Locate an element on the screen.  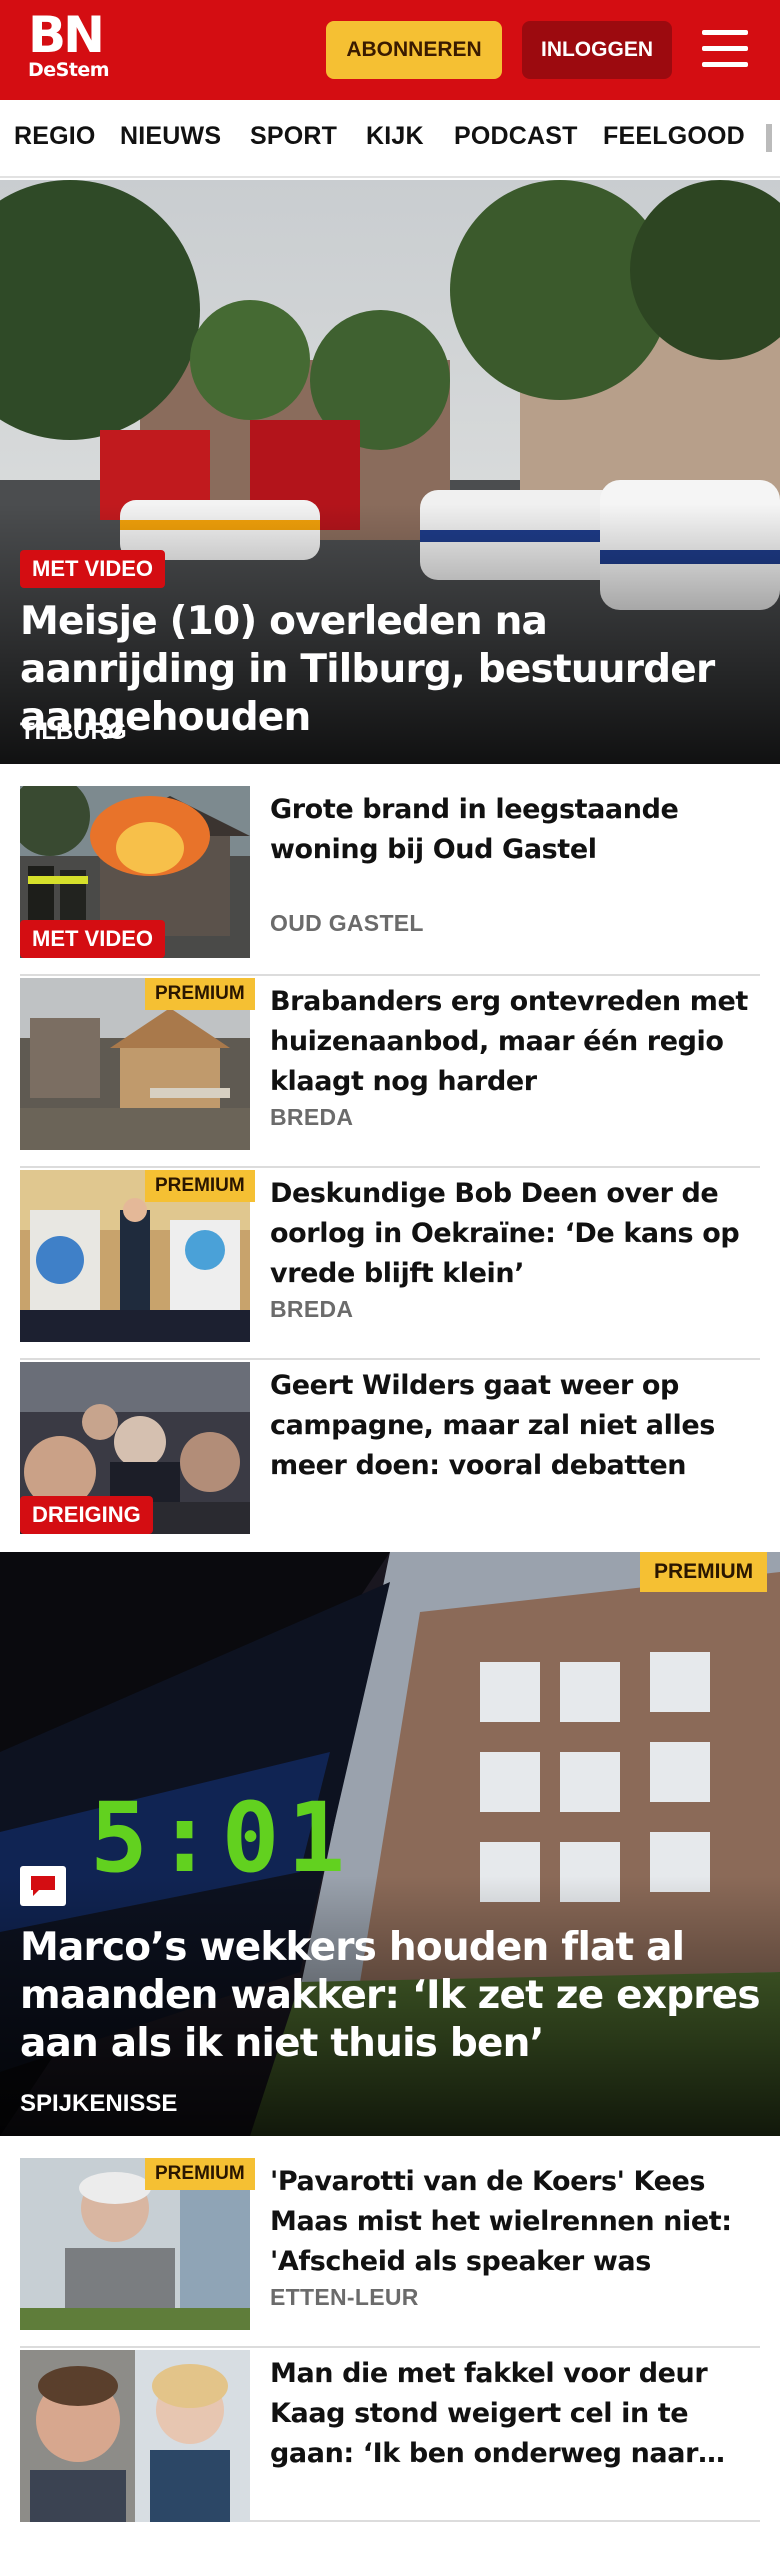
nav-item-kijk: KIJK is located at coordinates (395, 136).